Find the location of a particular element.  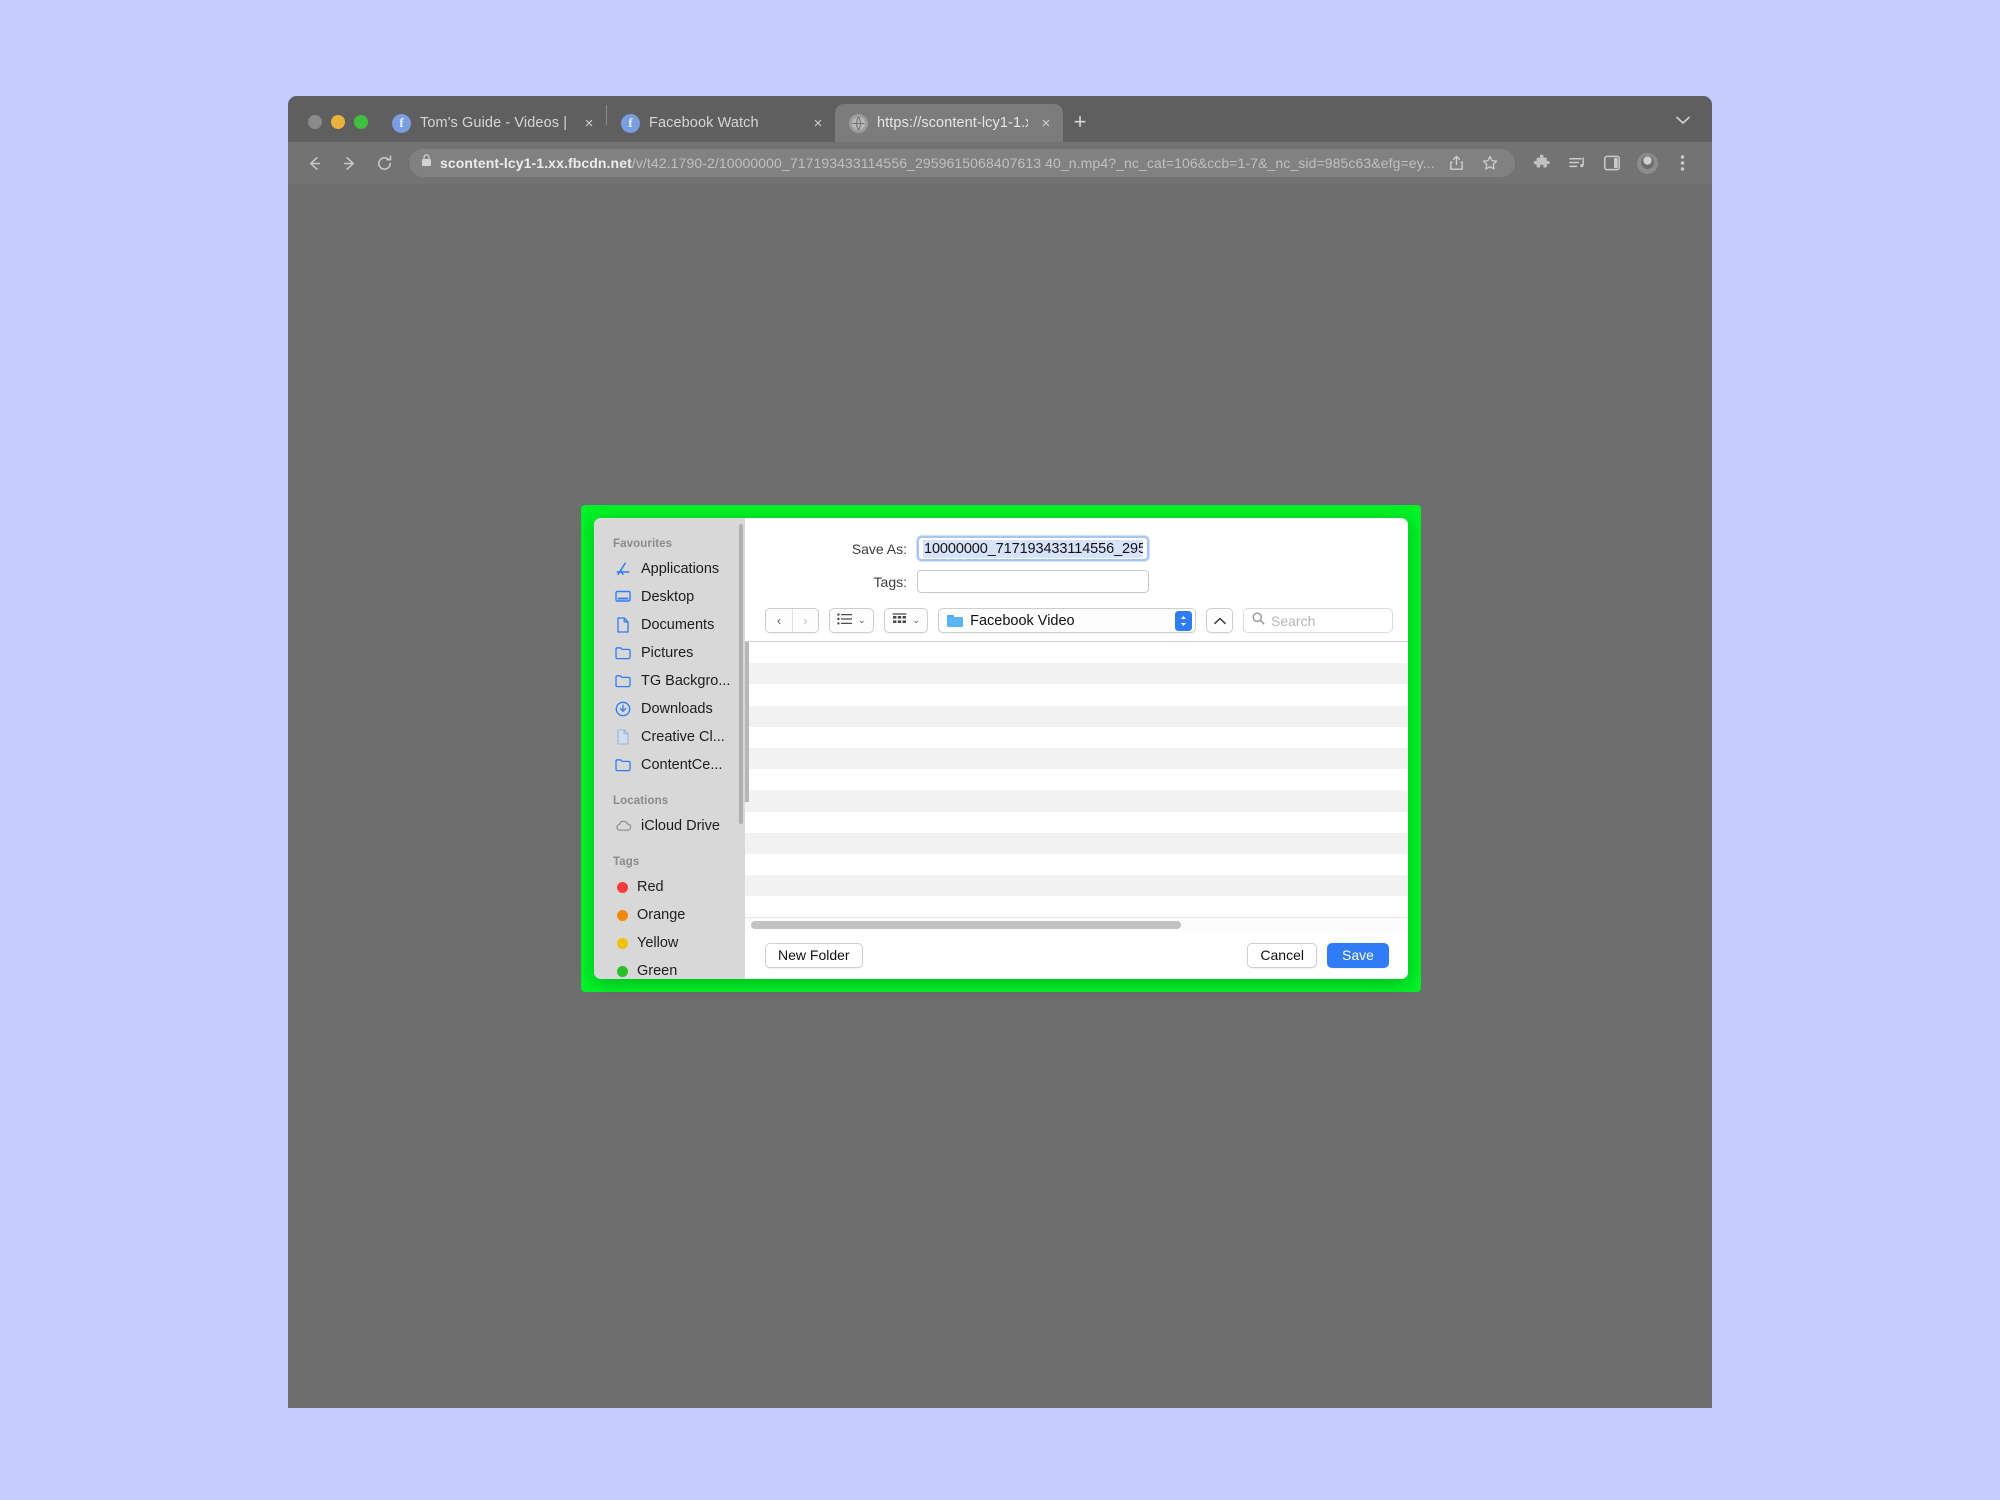

updown-stepper-icon is located at coordinates (1183, 620).